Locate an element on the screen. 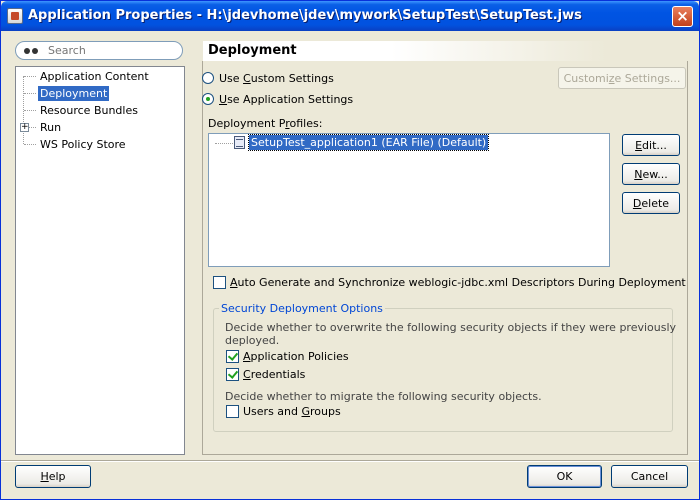  search-input is located at coordinates (108, 50).